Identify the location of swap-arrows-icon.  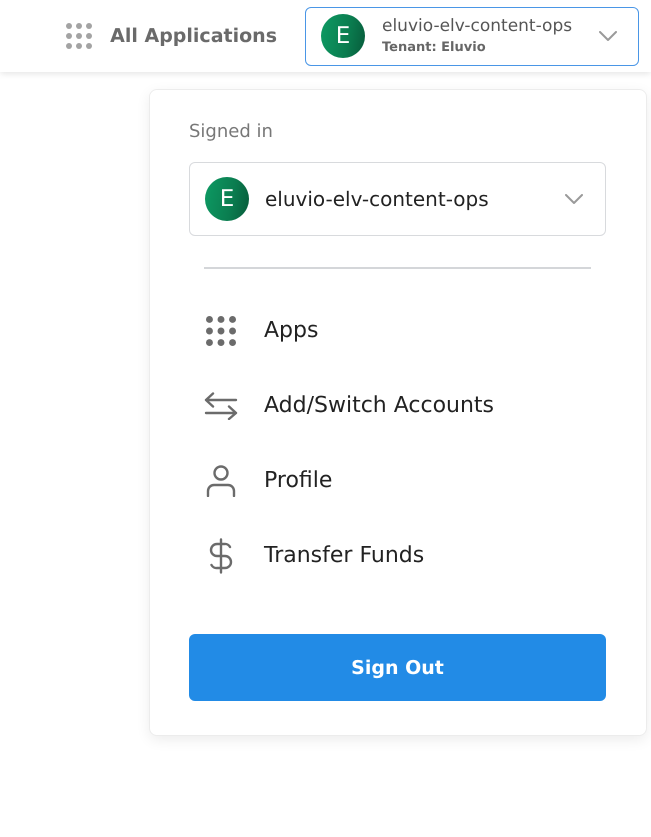
(221, 406).